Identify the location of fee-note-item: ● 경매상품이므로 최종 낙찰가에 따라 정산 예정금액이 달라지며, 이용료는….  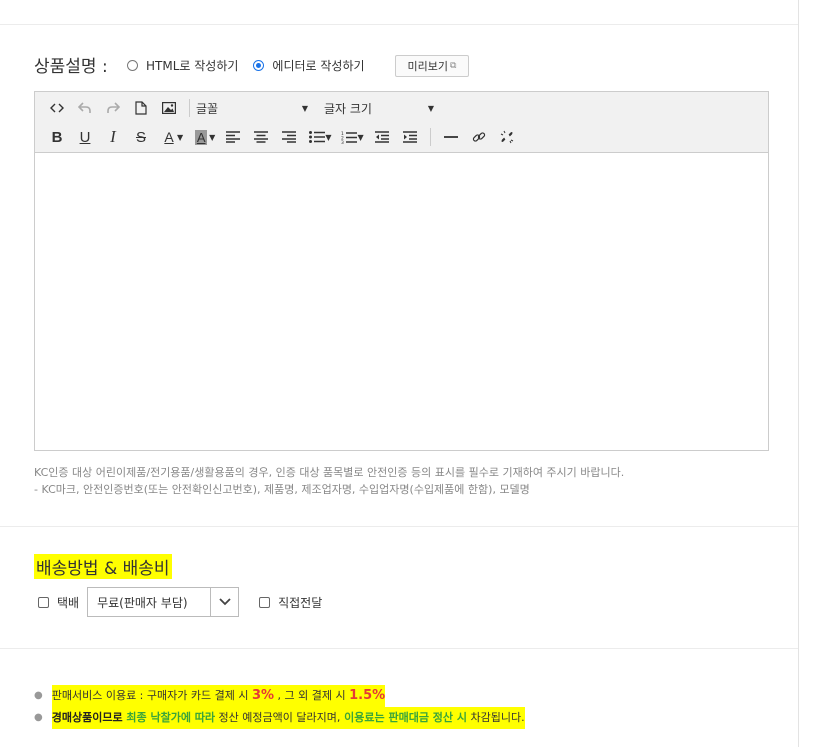
(279, 718).